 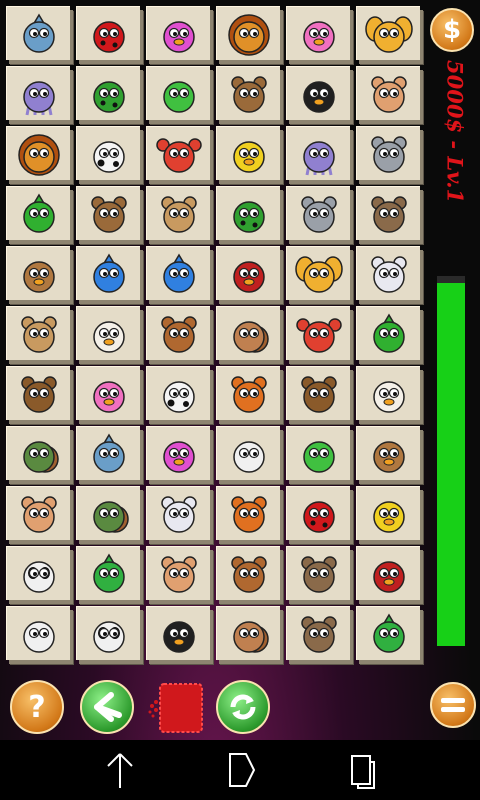 I want to click on penguin-icon, so click(x=318, y=96).